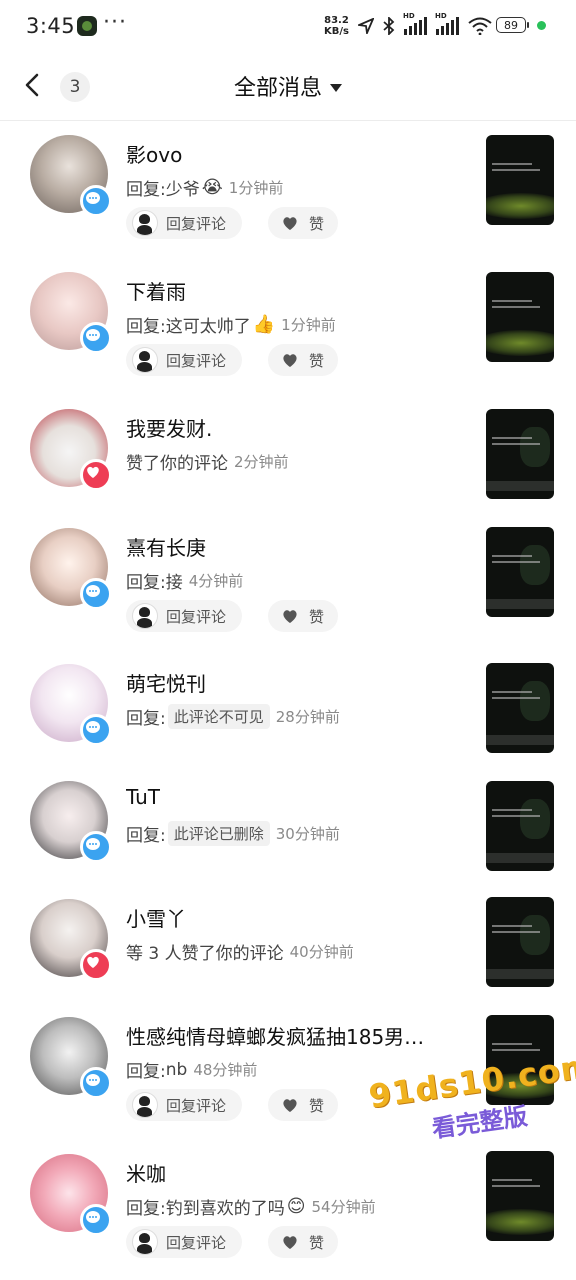  What do you see at coordinates (441, 16) in the screenshot?
I see `hd-label-2: HD` at bounding box center [441, 16].